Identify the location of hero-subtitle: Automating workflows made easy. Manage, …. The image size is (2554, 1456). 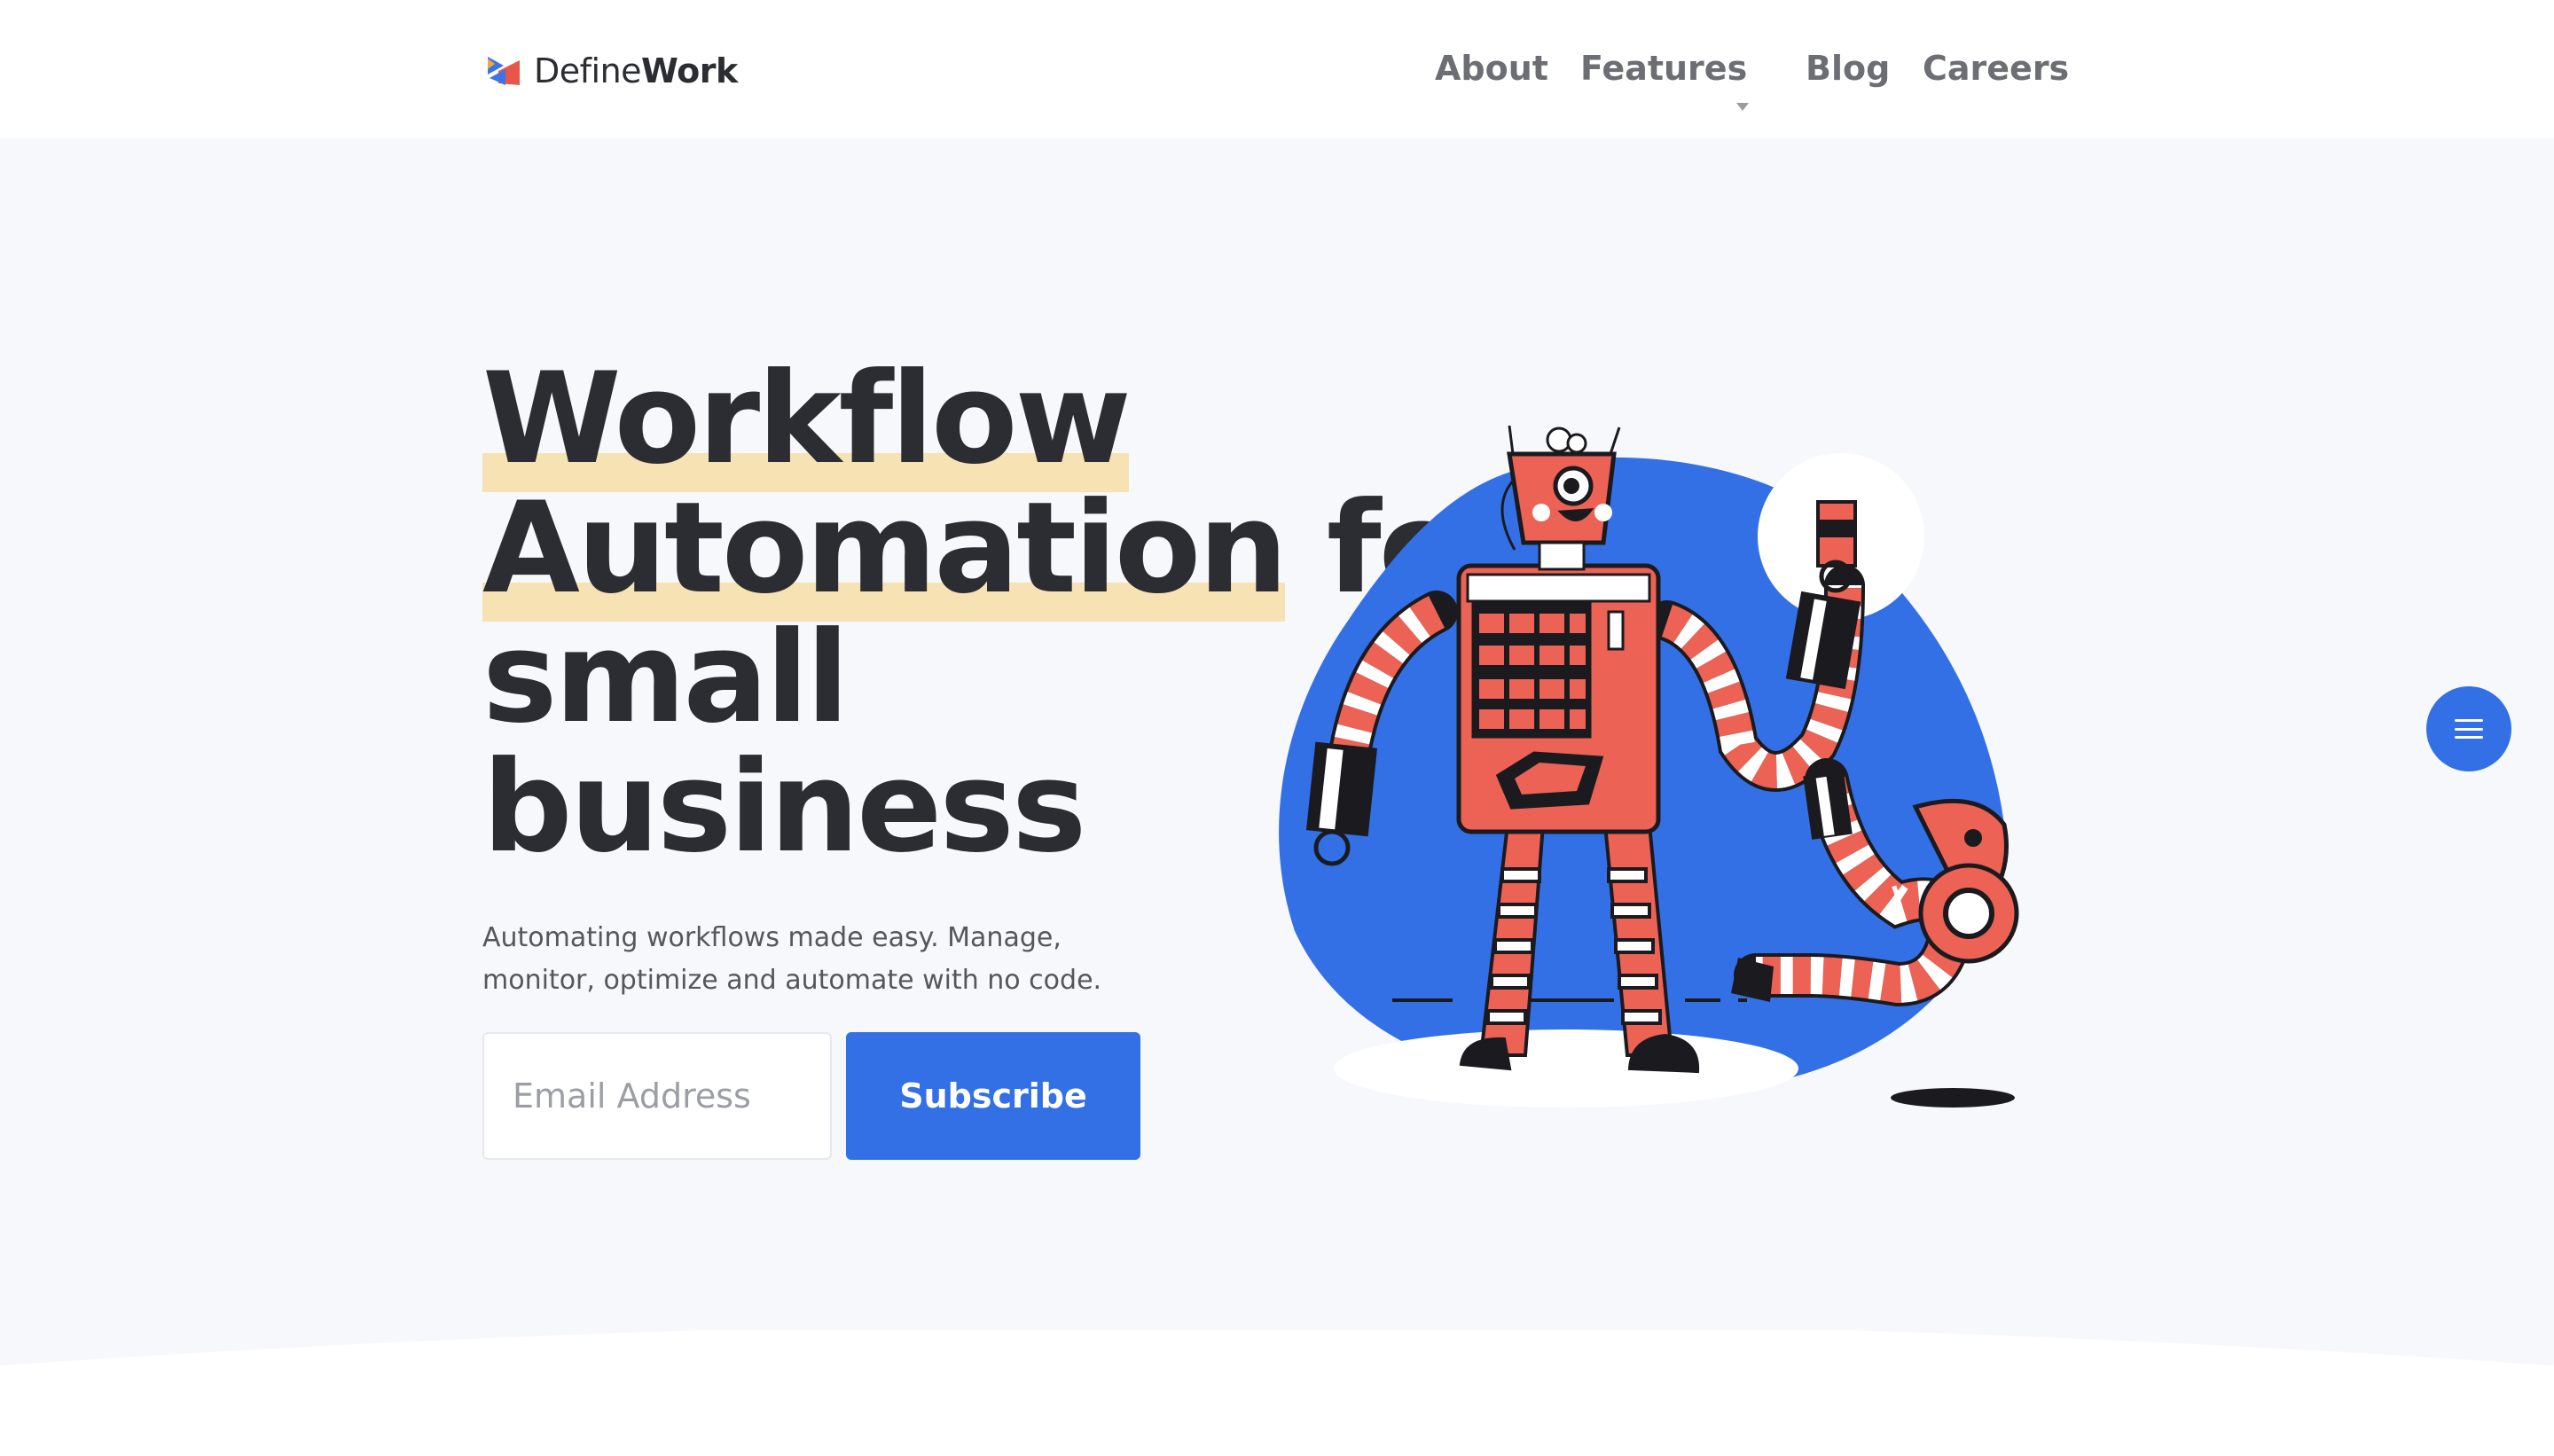
(792, 959).